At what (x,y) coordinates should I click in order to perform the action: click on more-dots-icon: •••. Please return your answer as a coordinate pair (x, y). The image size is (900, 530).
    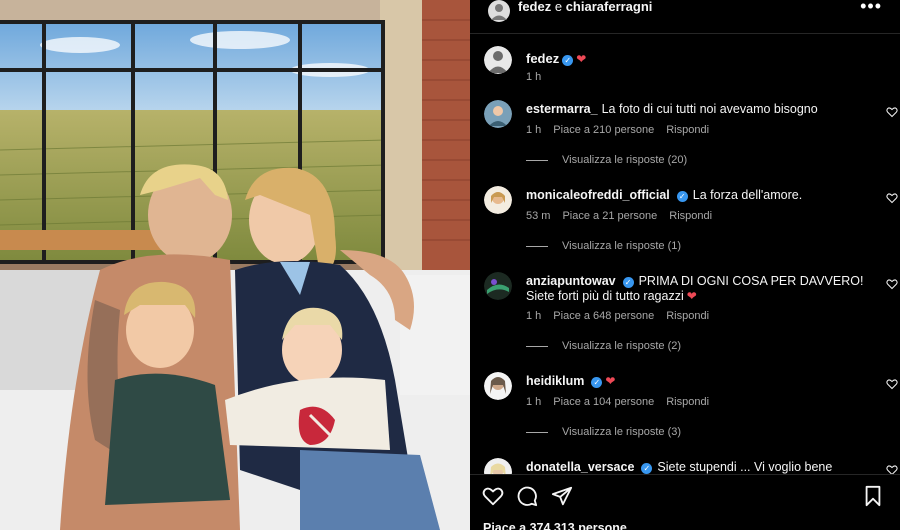
    Looking at the image, I should click on (871, 7).